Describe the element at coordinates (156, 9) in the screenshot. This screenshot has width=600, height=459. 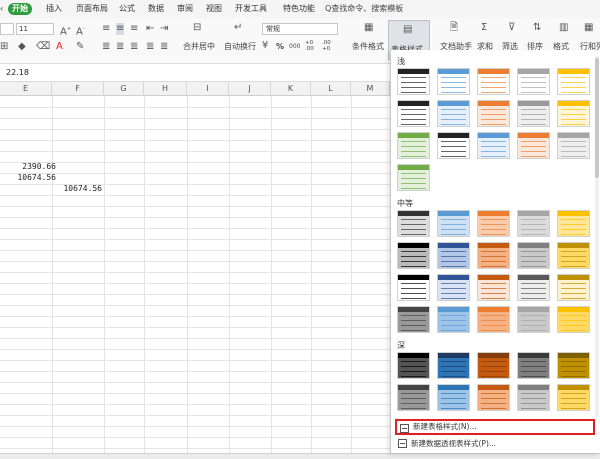
I see `tab-data: 数据` at that location.